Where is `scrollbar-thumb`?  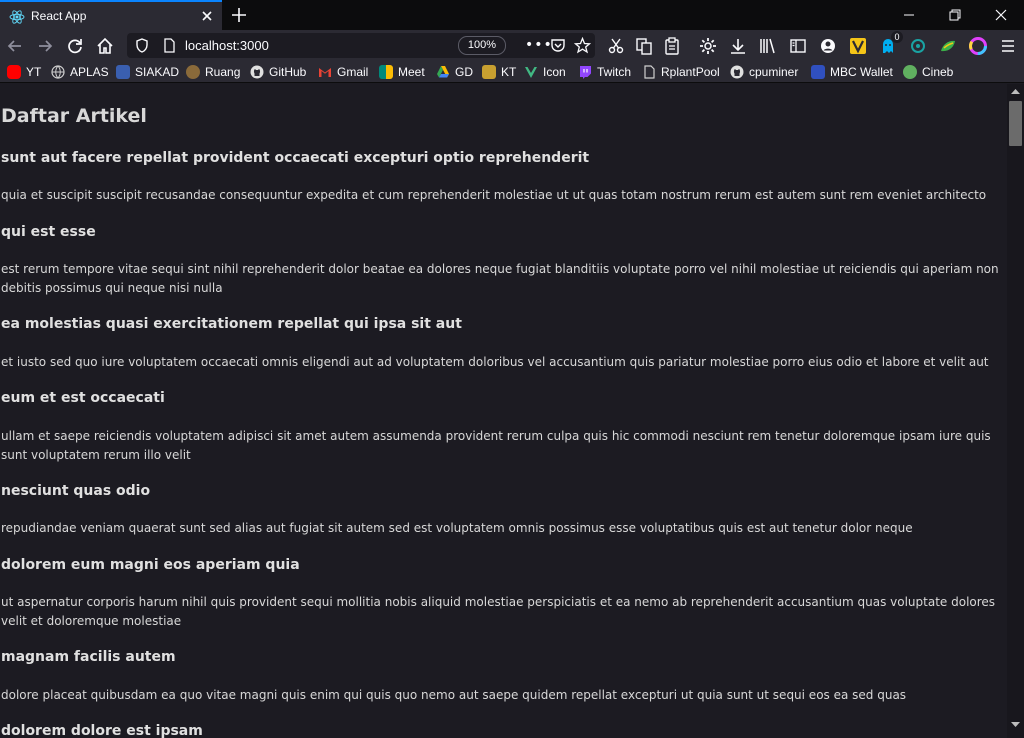 scrollbar-thumb is located at coordinates (1015, 123).